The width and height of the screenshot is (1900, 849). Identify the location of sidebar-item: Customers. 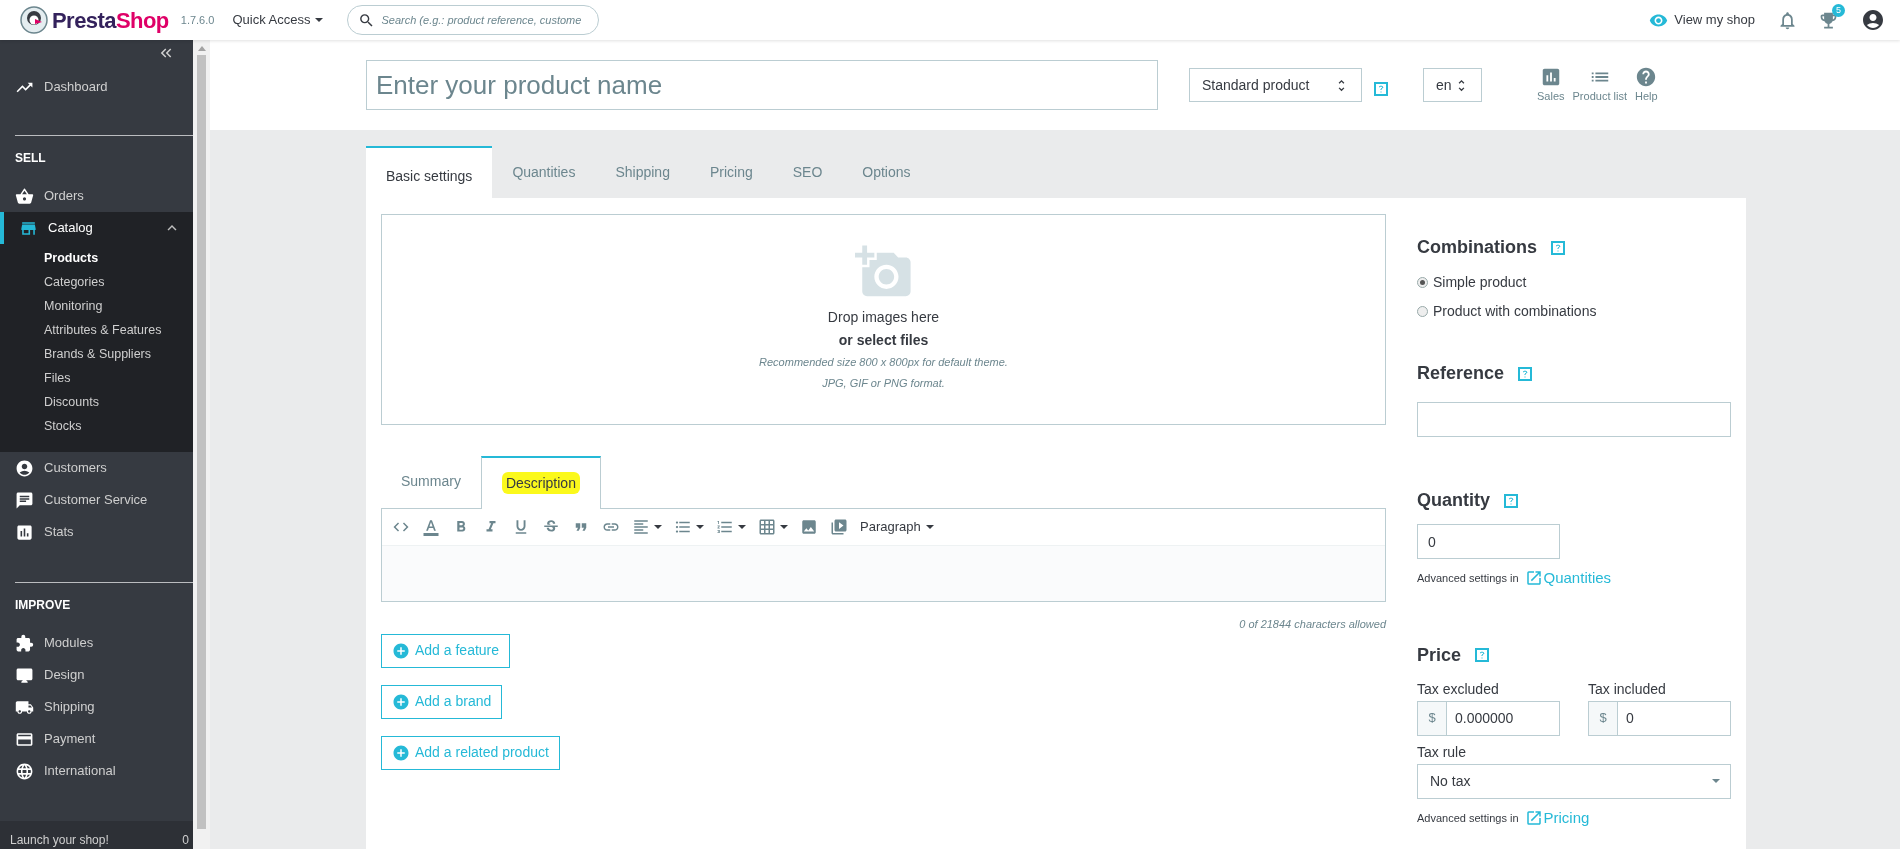
(96, 468).